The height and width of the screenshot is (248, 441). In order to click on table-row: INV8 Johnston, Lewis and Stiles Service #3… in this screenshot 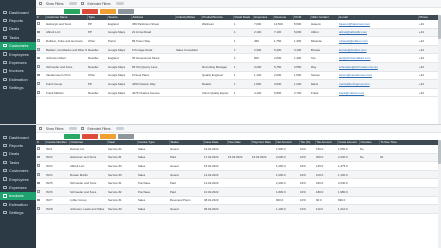, I will do `click(238, 209)`.